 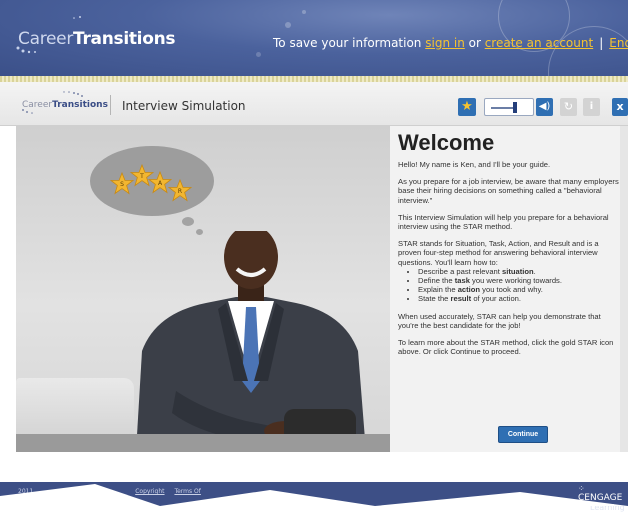 I want to click on copyright-link: Copyright, so click(x=149, y=491).